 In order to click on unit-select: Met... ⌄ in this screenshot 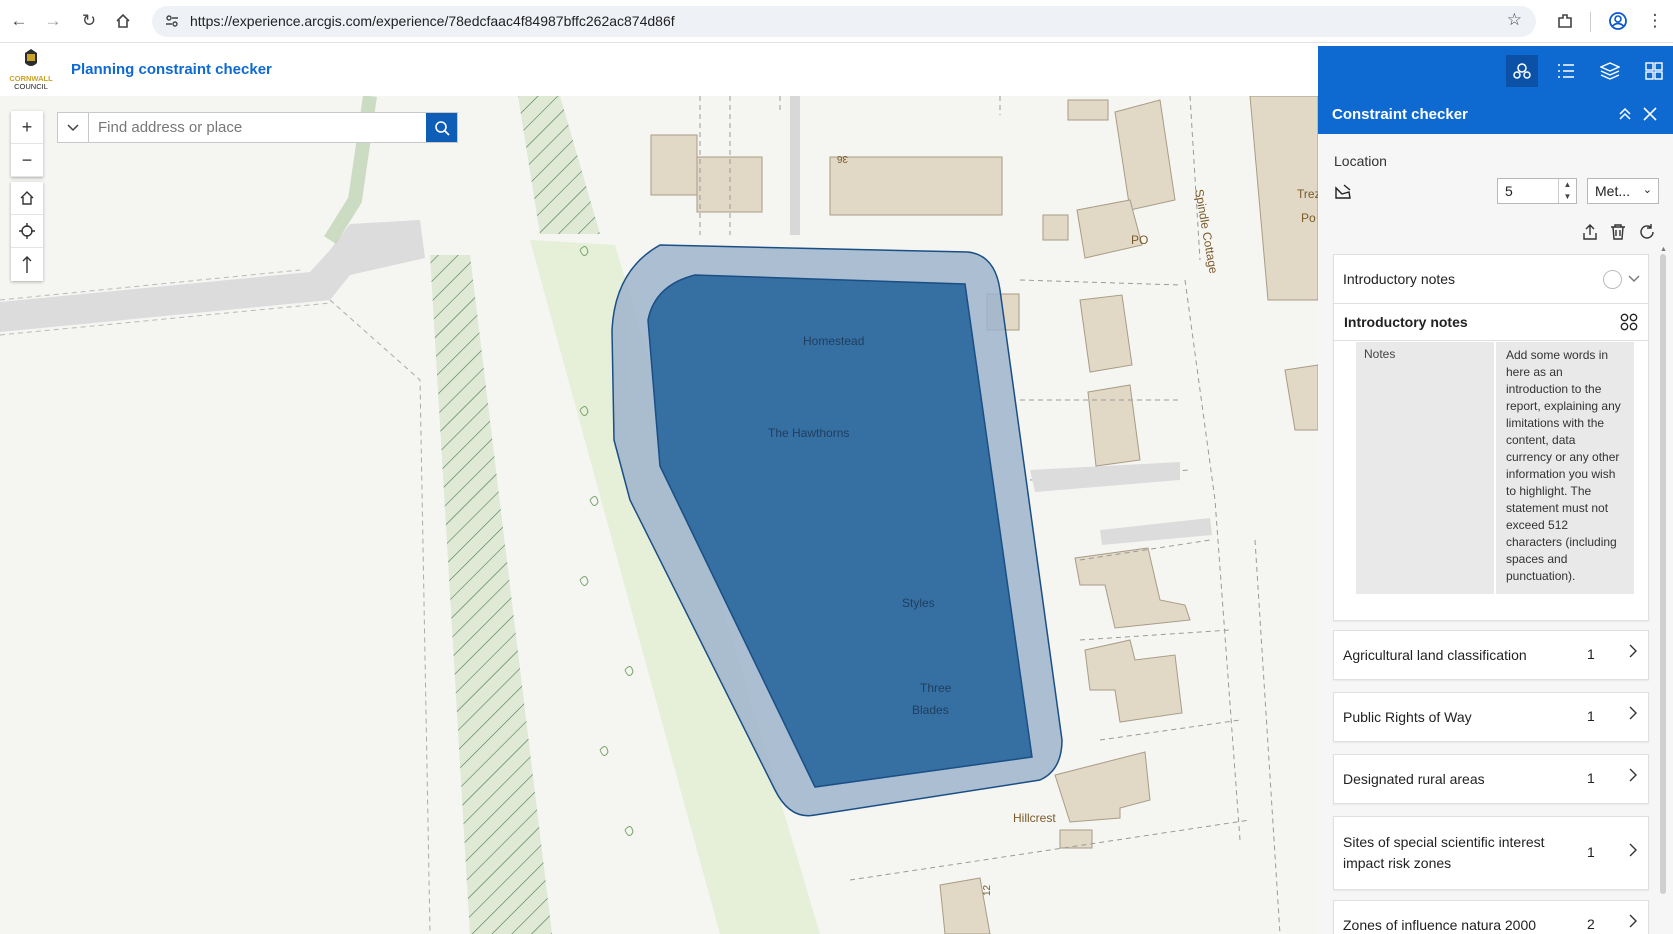, I will do `click(1623, 191)`.